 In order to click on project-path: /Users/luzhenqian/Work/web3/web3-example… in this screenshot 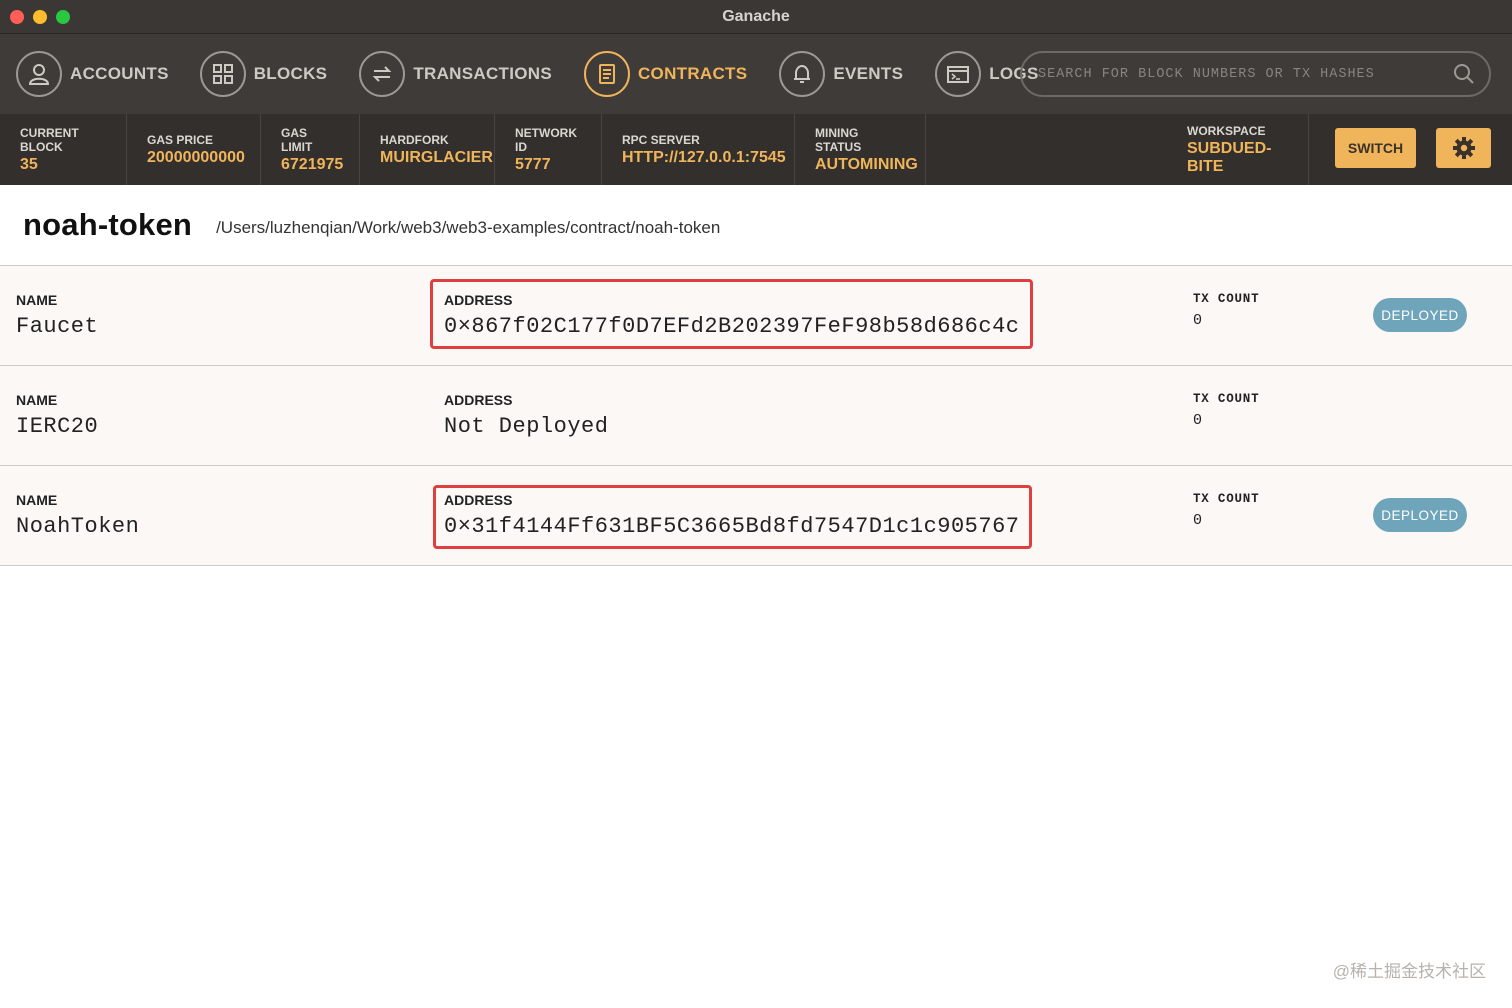, I will do `click(468, 227)`.